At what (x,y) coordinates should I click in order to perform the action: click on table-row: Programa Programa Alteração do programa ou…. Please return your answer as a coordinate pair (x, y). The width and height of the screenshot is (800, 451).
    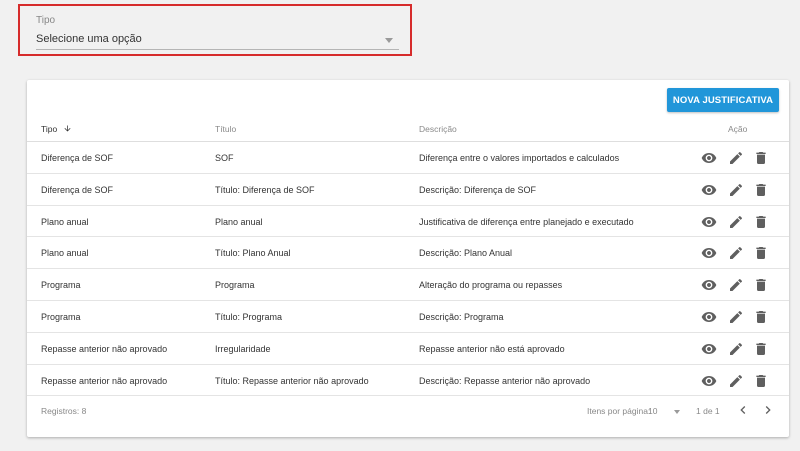
    Looking at the image, I should click on (408, 285).